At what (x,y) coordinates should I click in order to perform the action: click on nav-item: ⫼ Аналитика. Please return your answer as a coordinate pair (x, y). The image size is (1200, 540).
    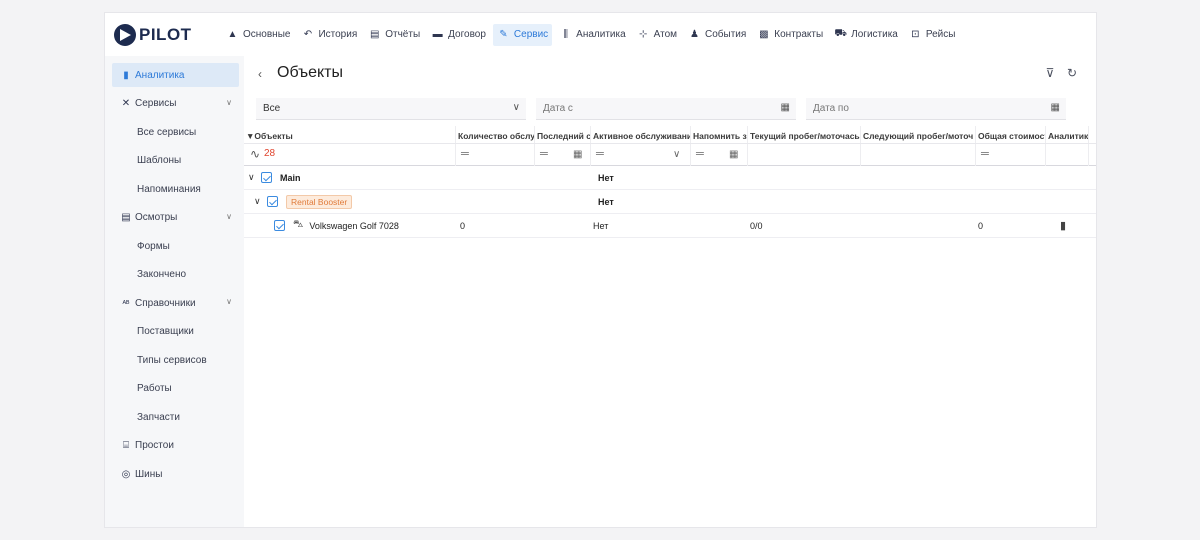
    Looking at the image, I should click on (592, 35).